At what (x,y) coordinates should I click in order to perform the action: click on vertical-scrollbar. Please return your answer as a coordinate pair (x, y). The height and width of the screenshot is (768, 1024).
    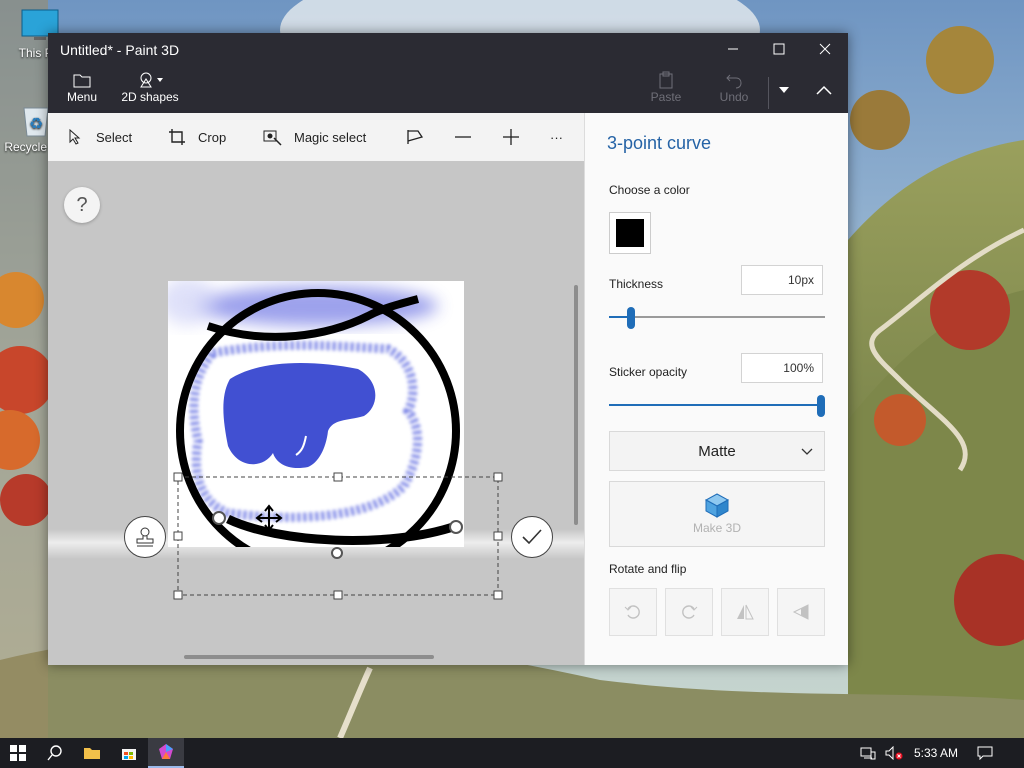
    Looking at the image, I should click on (576, 405).